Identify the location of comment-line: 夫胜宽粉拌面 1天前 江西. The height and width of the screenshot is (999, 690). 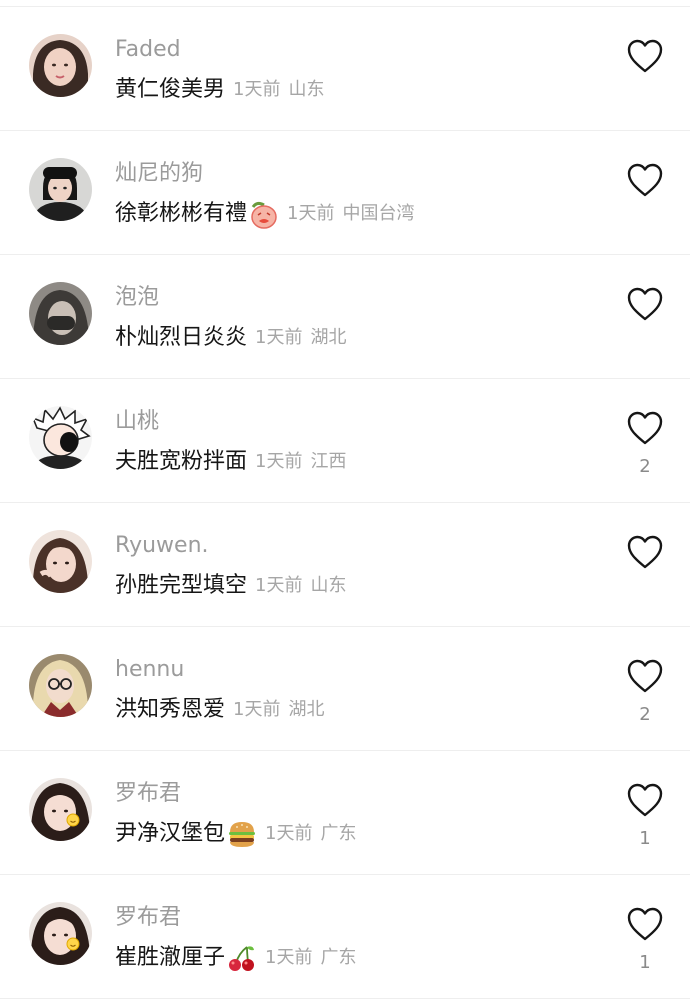
(230, 462).